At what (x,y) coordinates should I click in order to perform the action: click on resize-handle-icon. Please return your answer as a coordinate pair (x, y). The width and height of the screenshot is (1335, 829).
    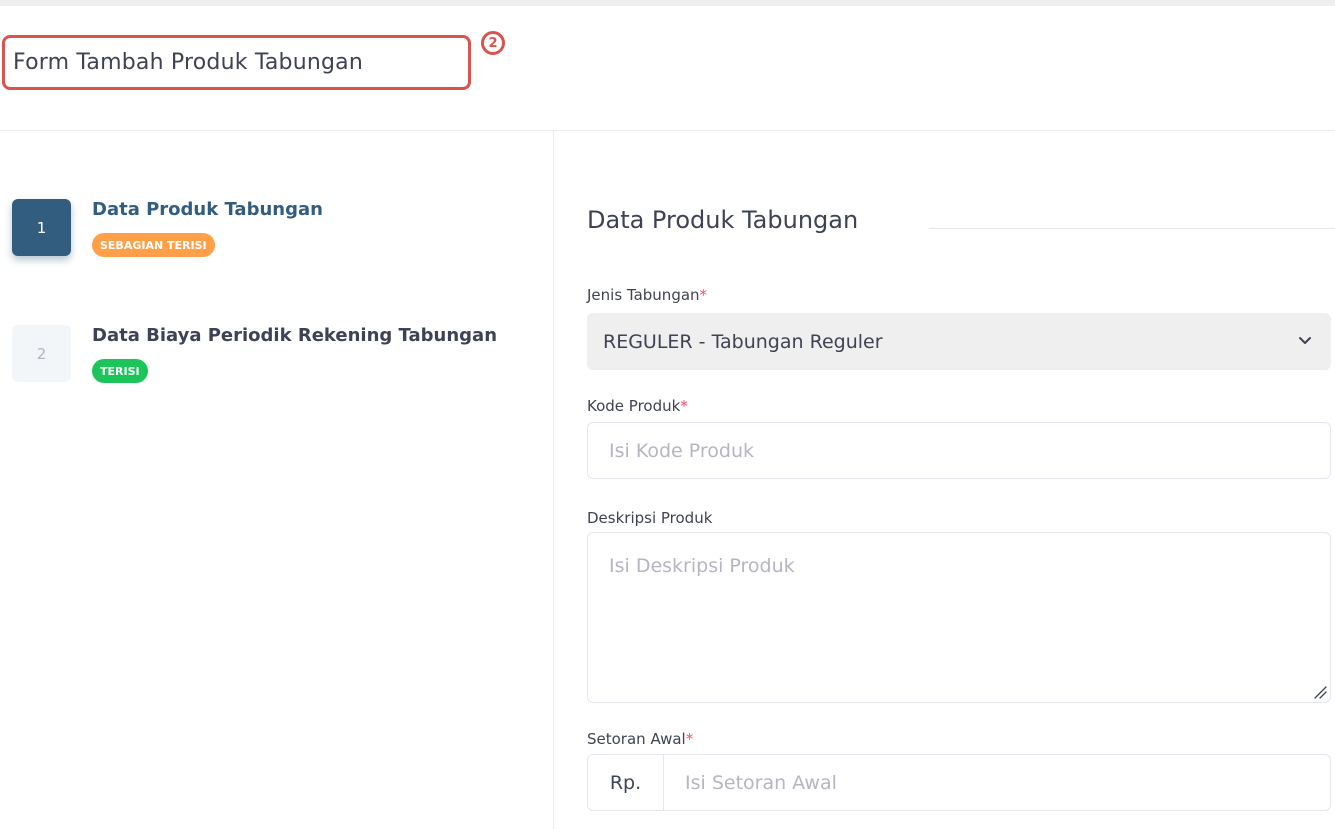
    Looking at the image, I should click on (1320, 692).